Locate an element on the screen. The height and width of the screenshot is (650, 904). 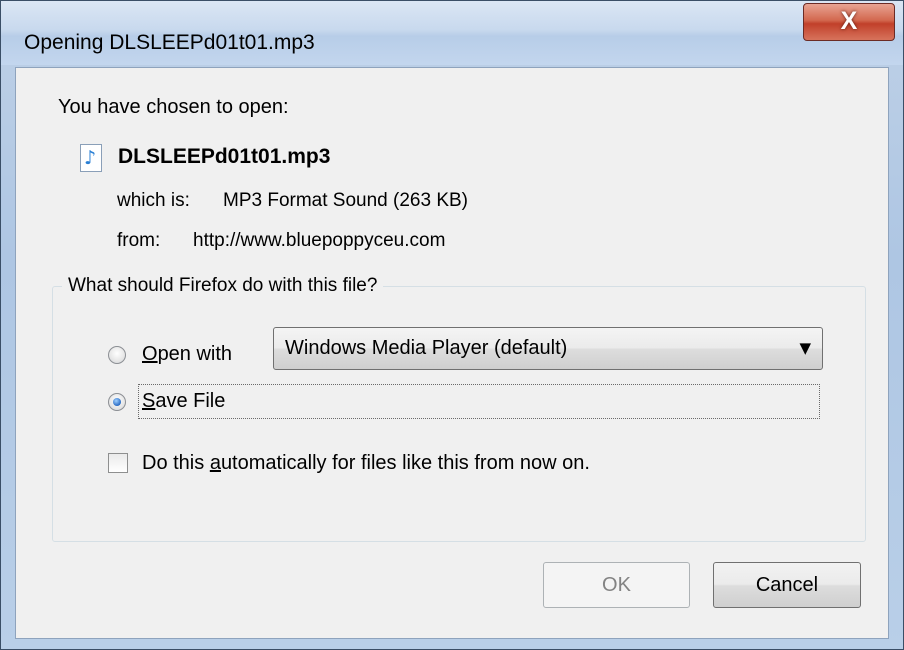
chevron-down-icon: ▼ is located at coordinates (805, 348).